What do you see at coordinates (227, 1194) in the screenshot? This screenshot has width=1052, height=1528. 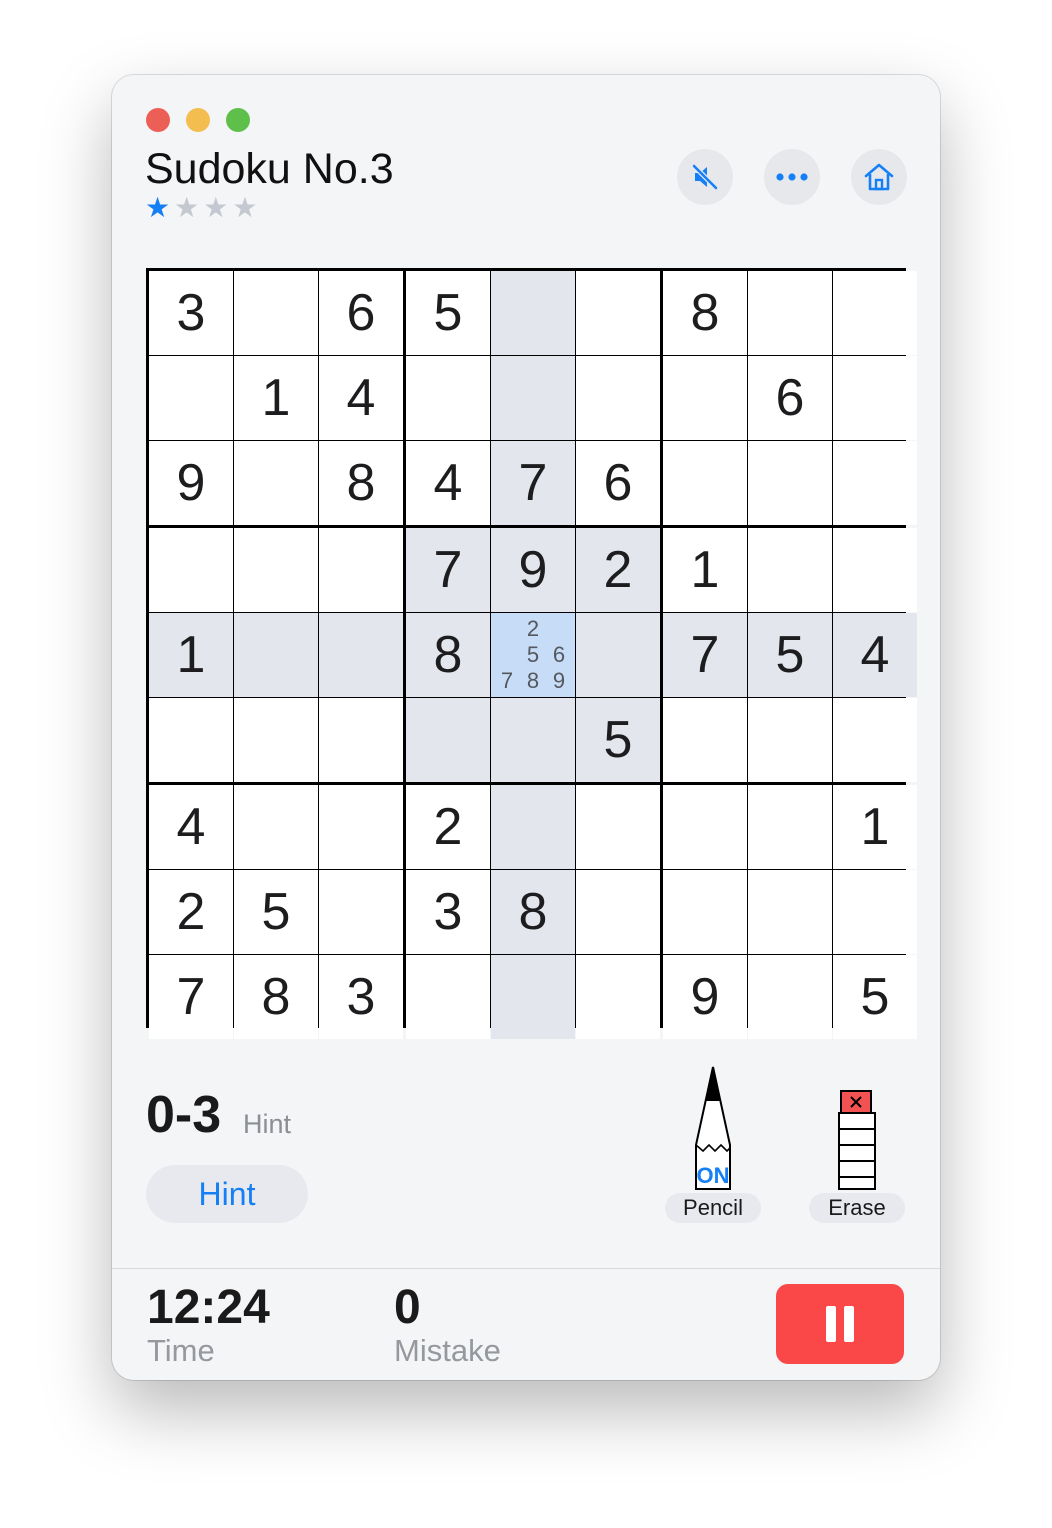 I see `hint-button: Hint` at bounding box center [227, 1194].